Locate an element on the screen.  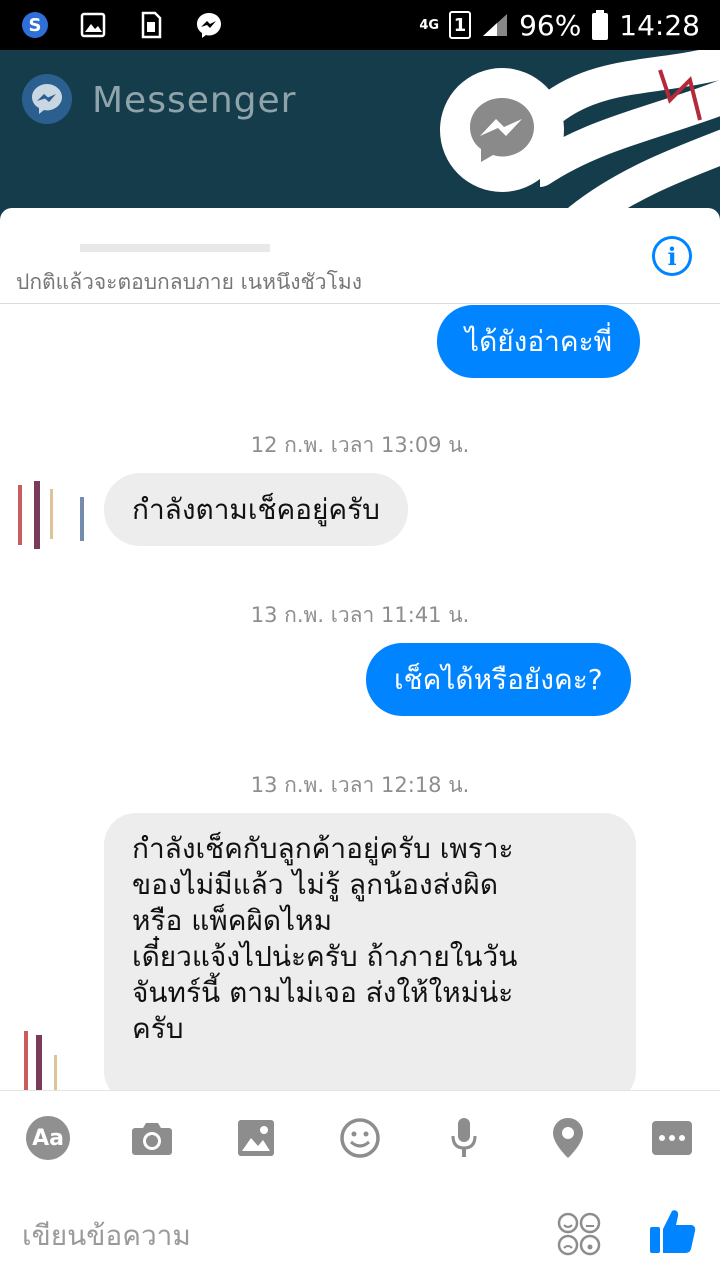
composer-toolbar: Aa is located at coordinates (360, 1137).